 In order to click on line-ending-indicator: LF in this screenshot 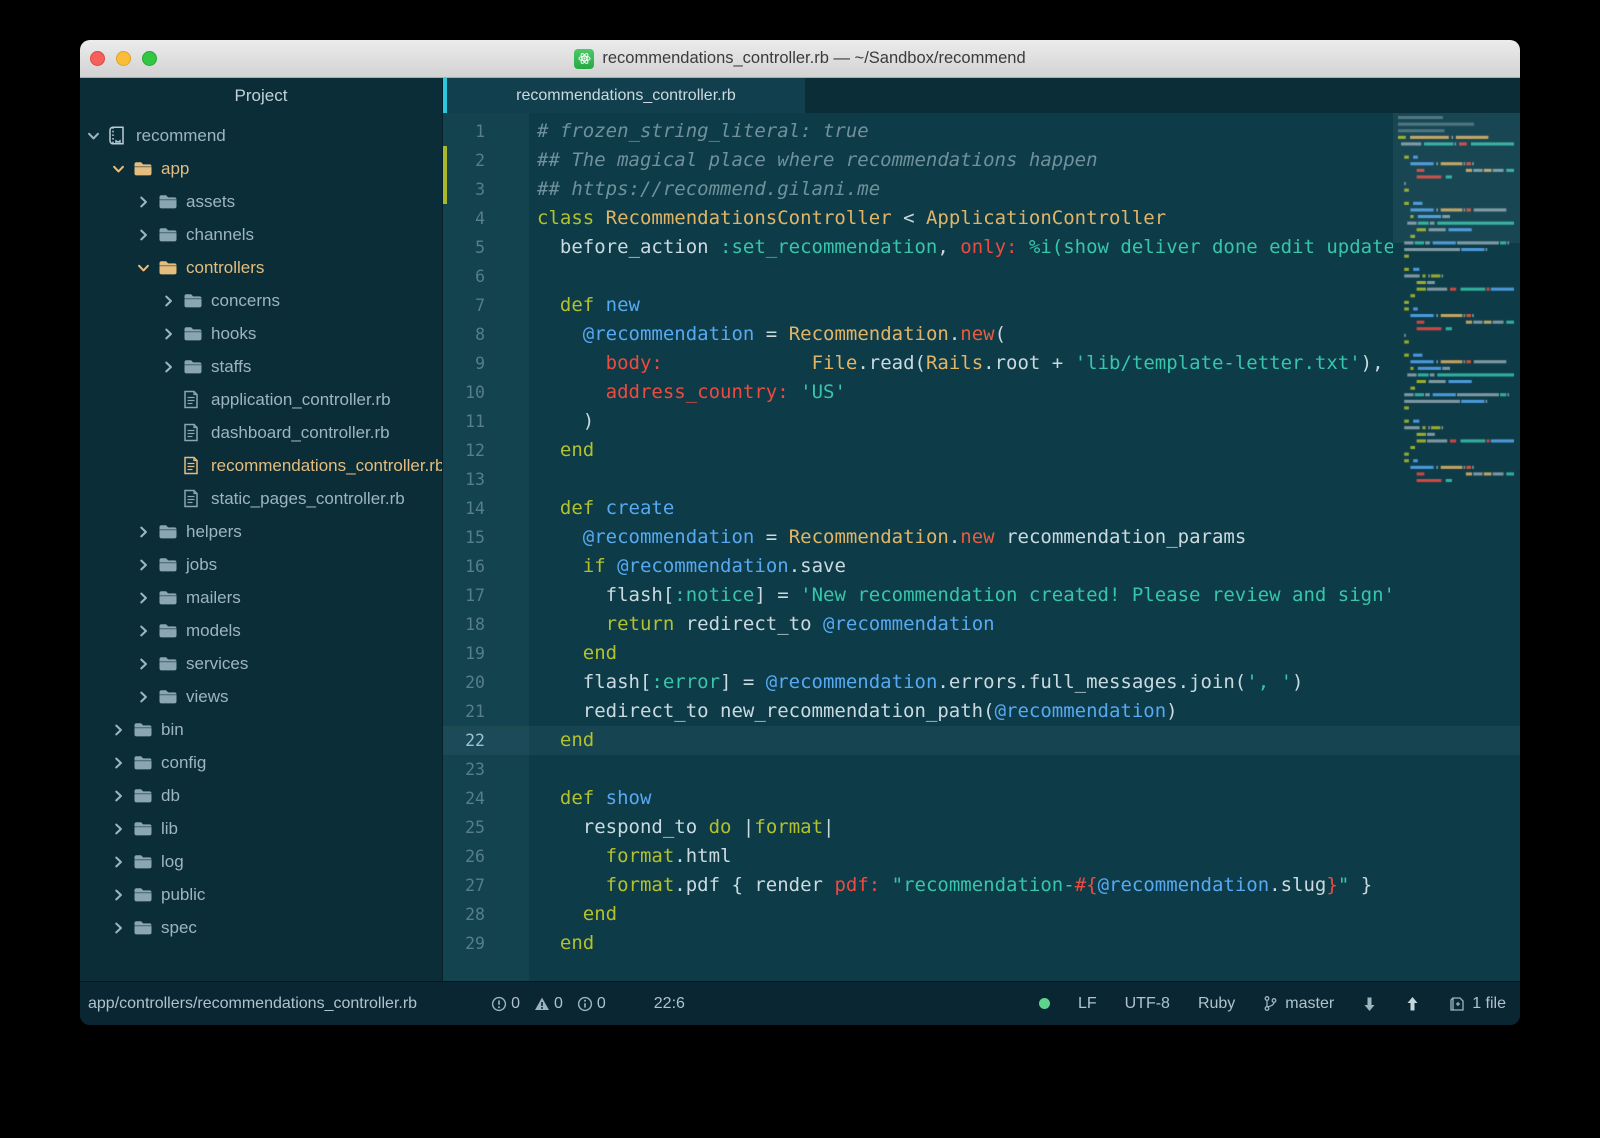, I will do `click(1087, 1004)`.